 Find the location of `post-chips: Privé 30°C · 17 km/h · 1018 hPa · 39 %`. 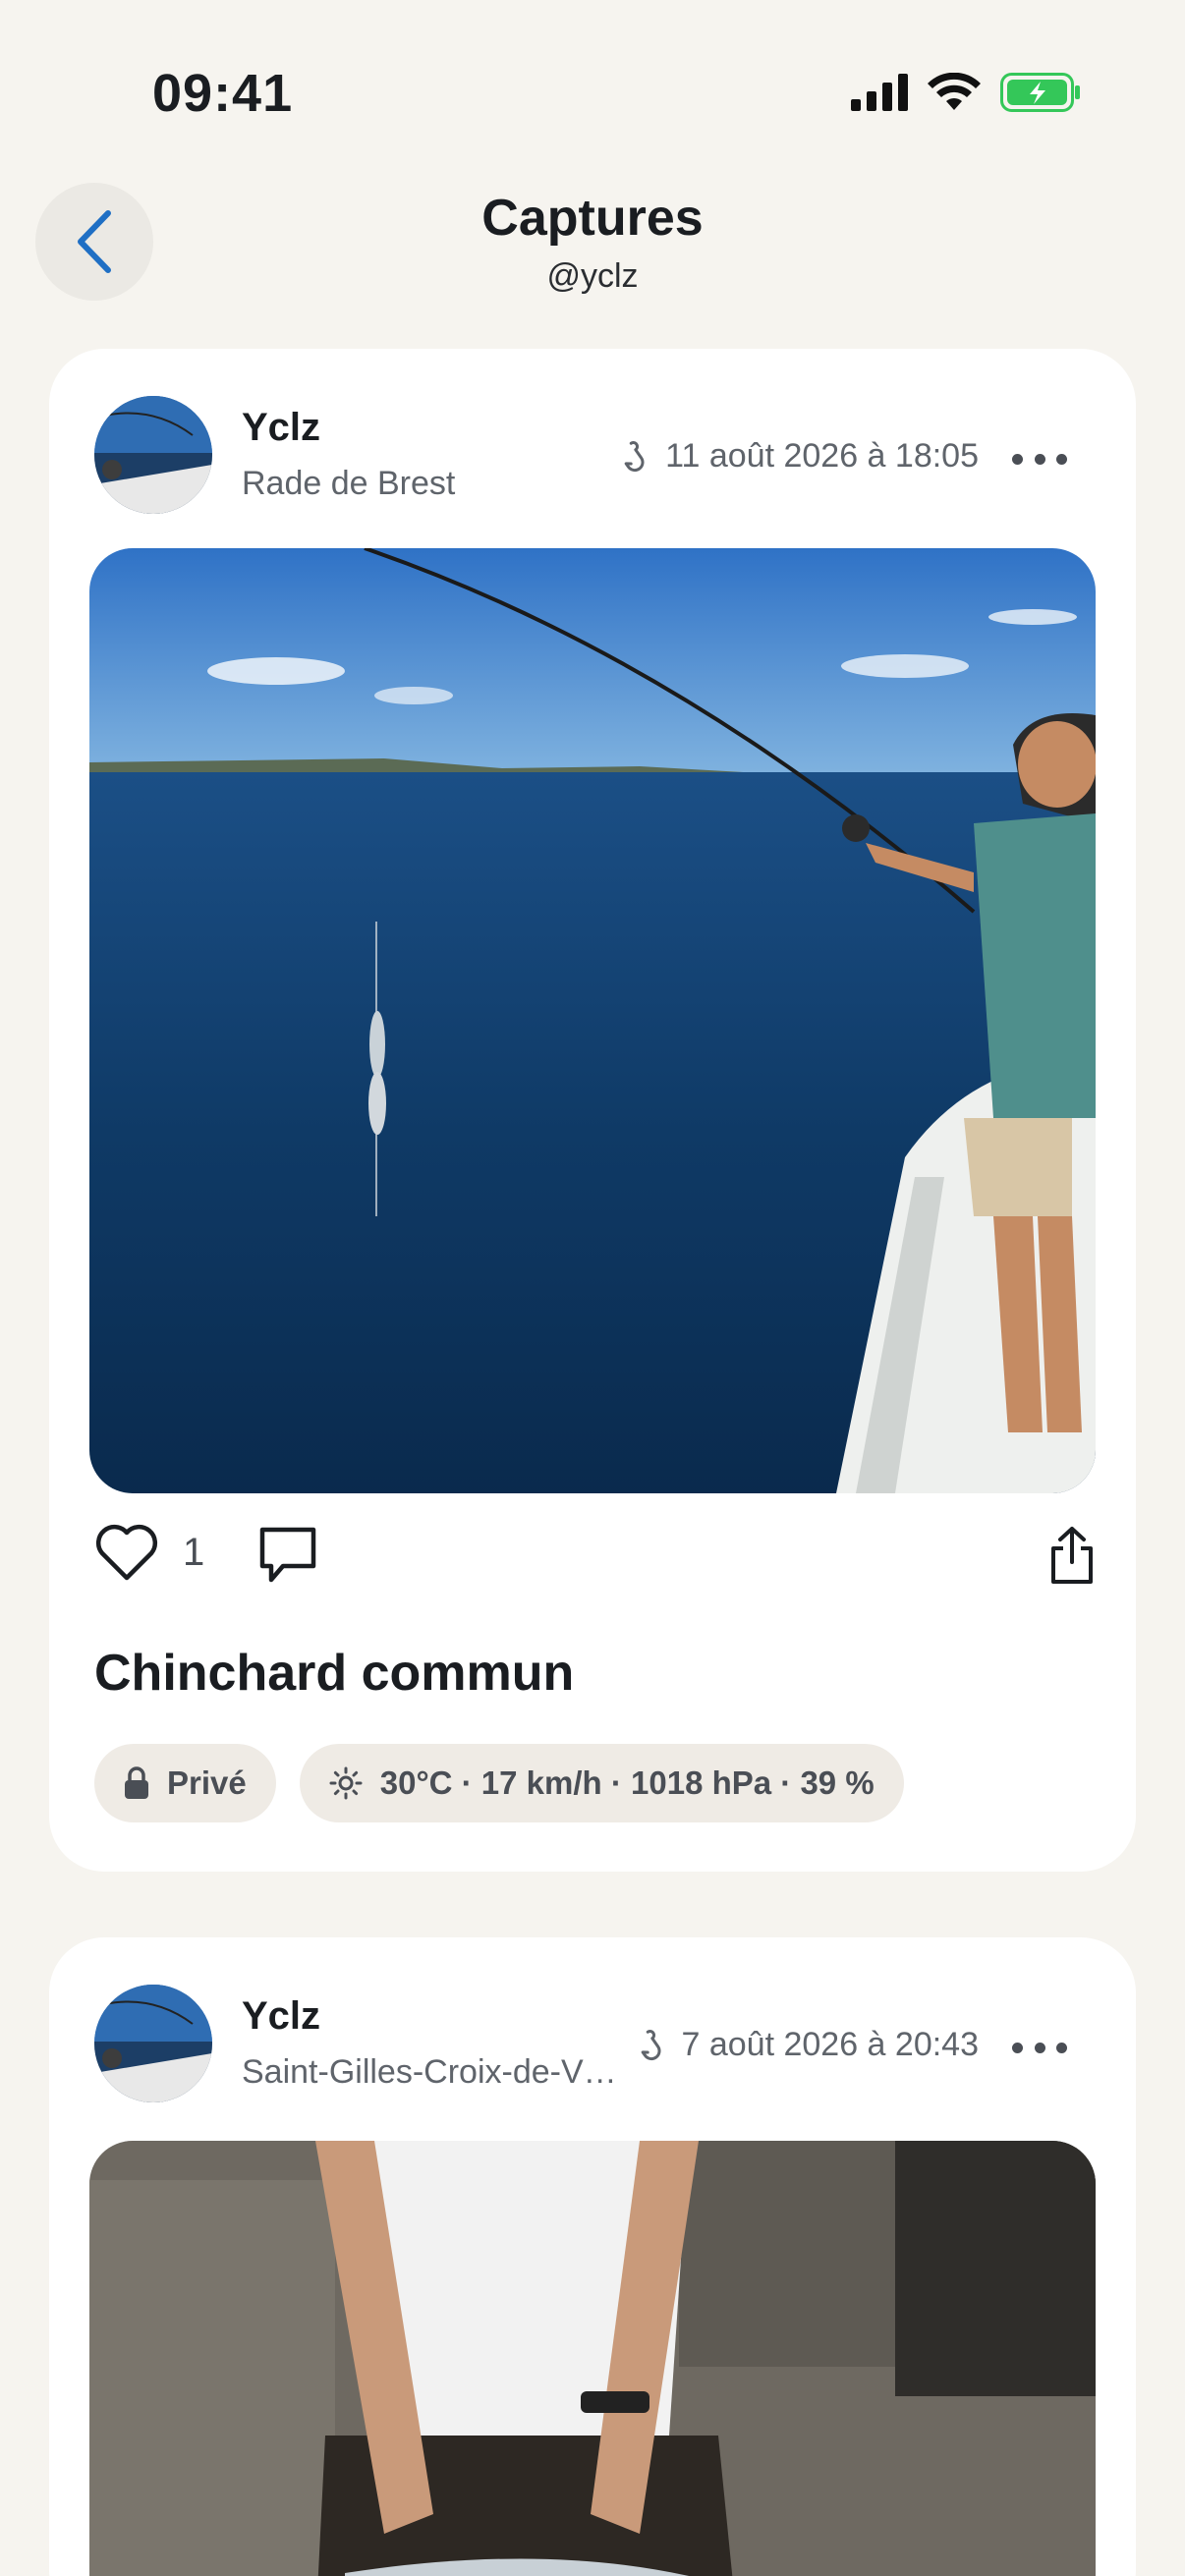

post-chips: Privé 30°C · 17 km/h · 1018 hPa · 39 % is located at coordinates (499, 1783).